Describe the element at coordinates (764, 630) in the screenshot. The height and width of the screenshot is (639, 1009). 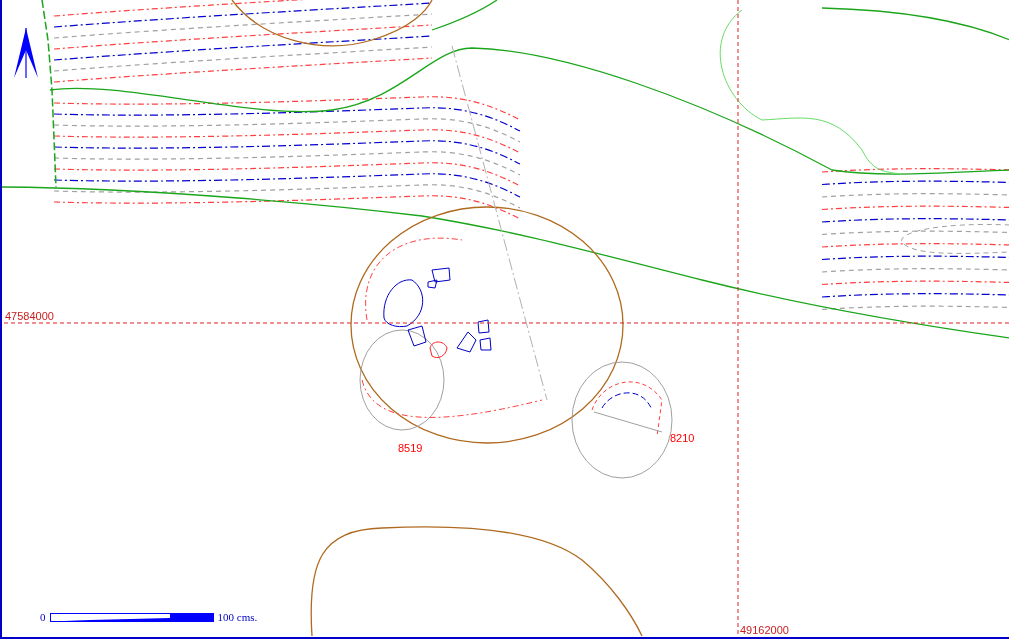
I see `grid-coordinate-label: 49162000` at that location.